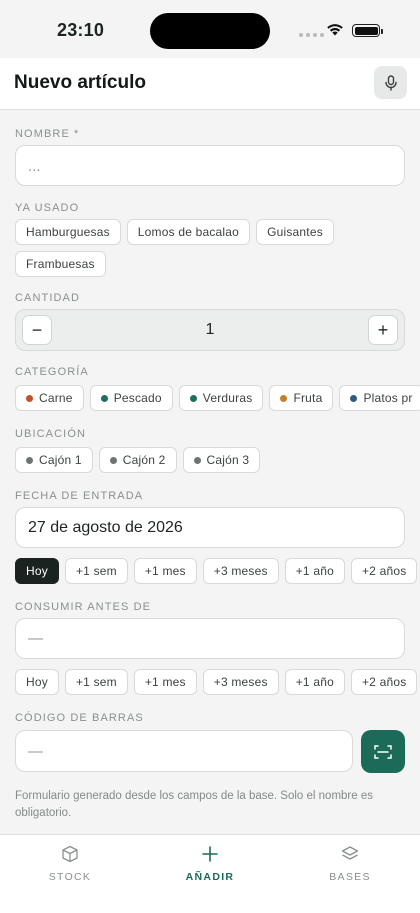 This screenshot has height=913, width=420. I want to click on dynamic-island, so click(210, 31).